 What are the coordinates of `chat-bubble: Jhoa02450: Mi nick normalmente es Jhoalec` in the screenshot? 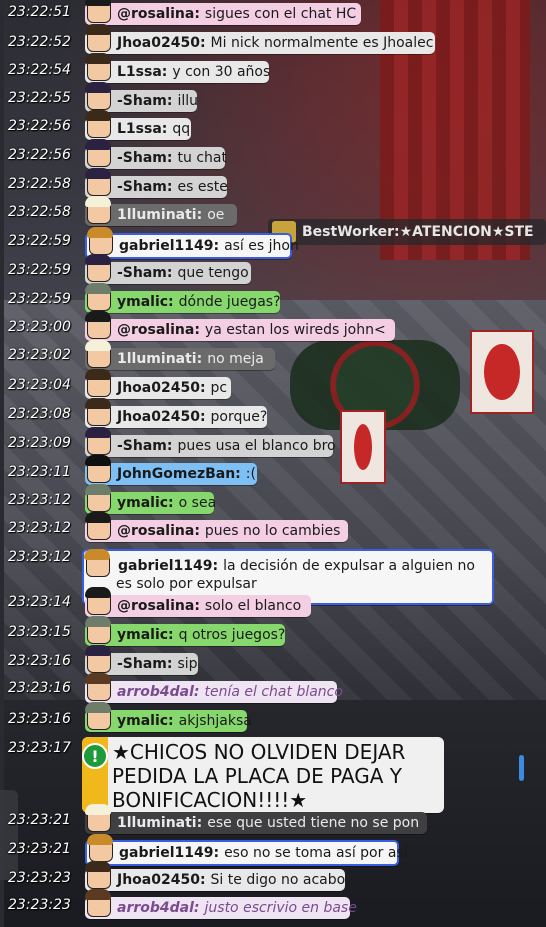 It's located at (260, 39).